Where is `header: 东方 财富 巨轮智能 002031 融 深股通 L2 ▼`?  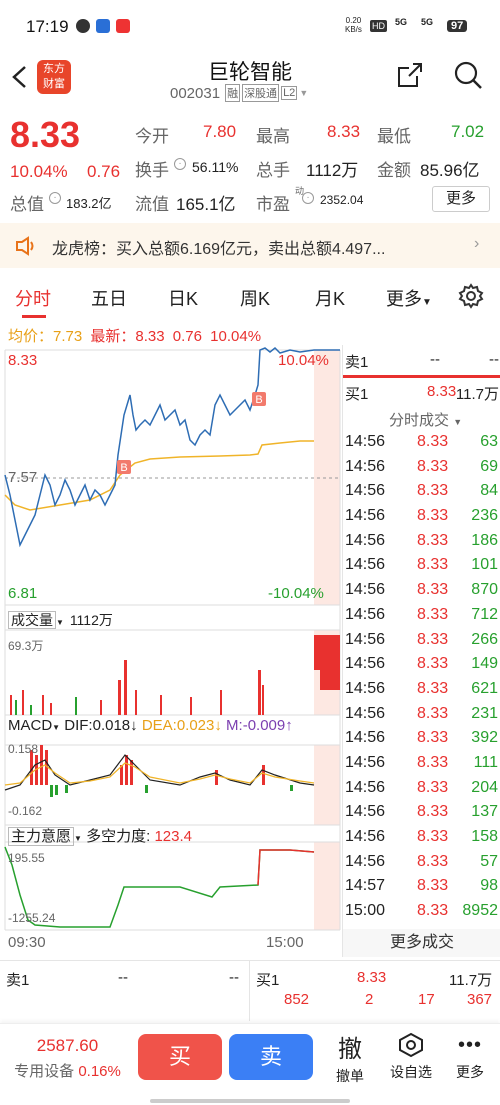 header: 东方 财富 巨轮智能 002031 融 深股通 L2 ▼ is located at coordinates (250, 77).